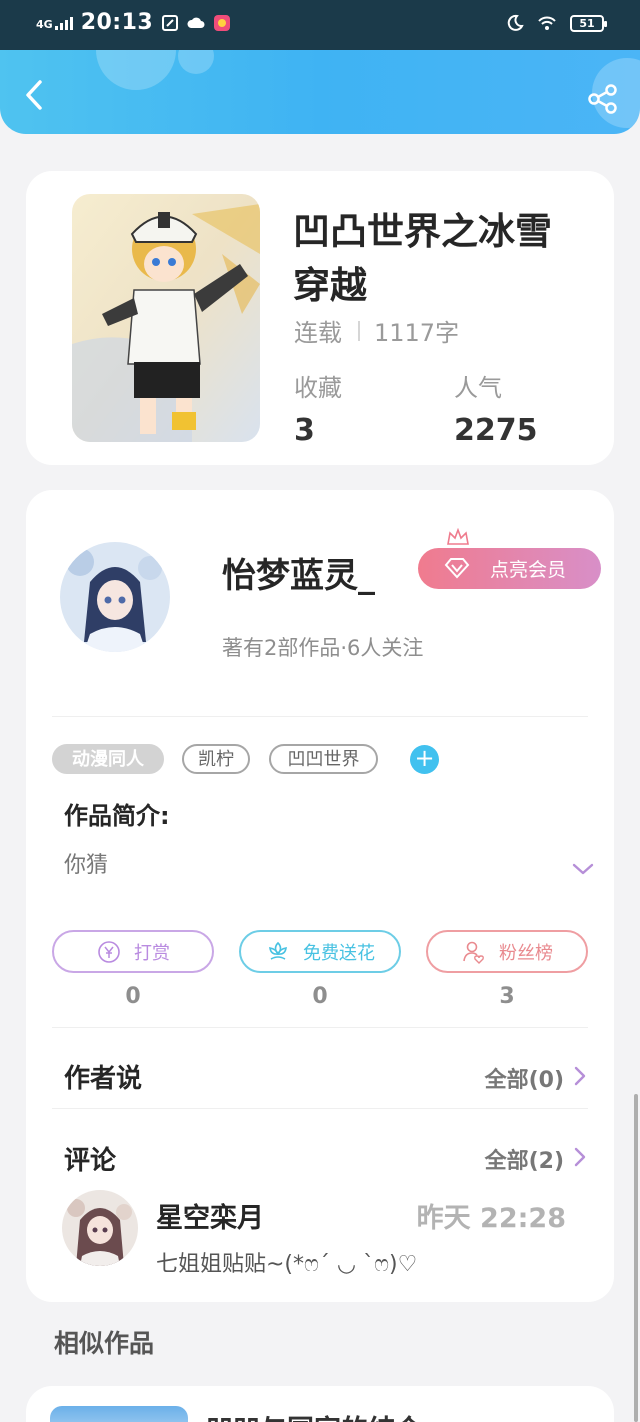  I want to click on author-avatar-illustration, so click(115, 597).